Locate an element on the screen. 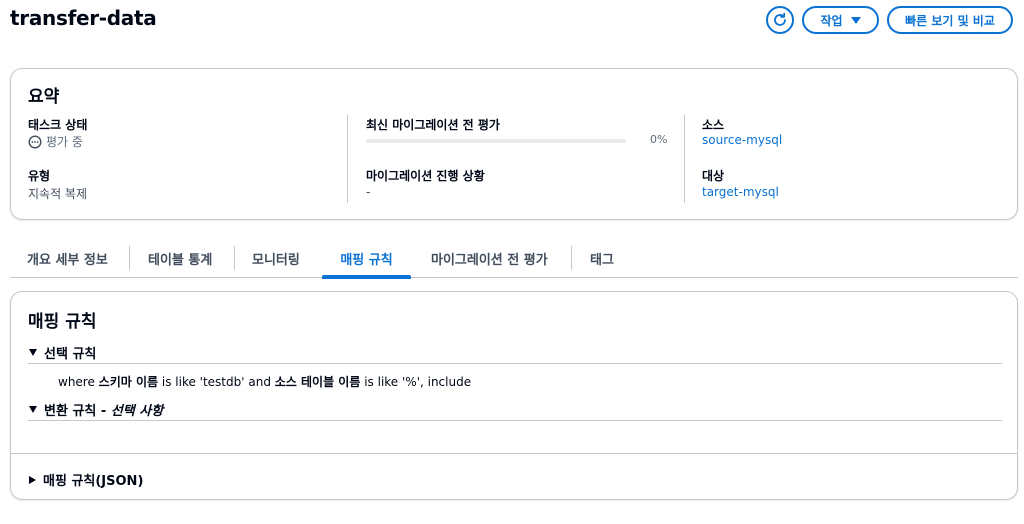 The image size is (1024, 524). tab-label: 테이블 통계 is located at coordinates (180, 260).